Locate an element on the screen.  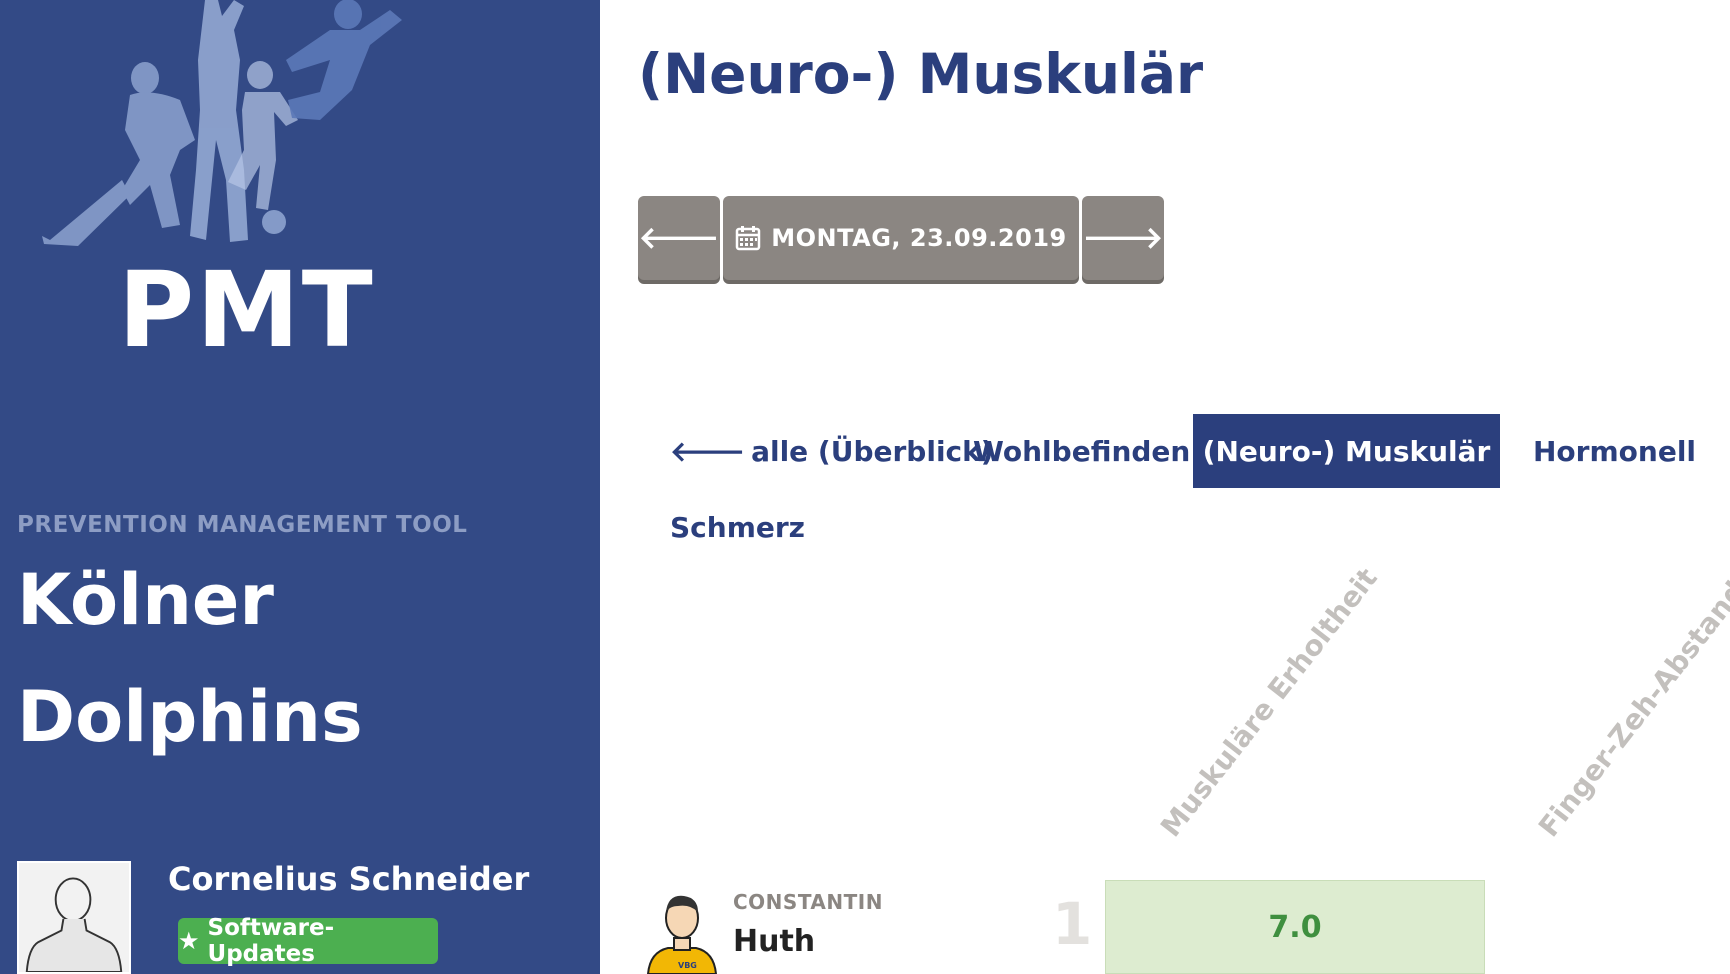
player-avatar: VBG is located at coordinates (682, 934).